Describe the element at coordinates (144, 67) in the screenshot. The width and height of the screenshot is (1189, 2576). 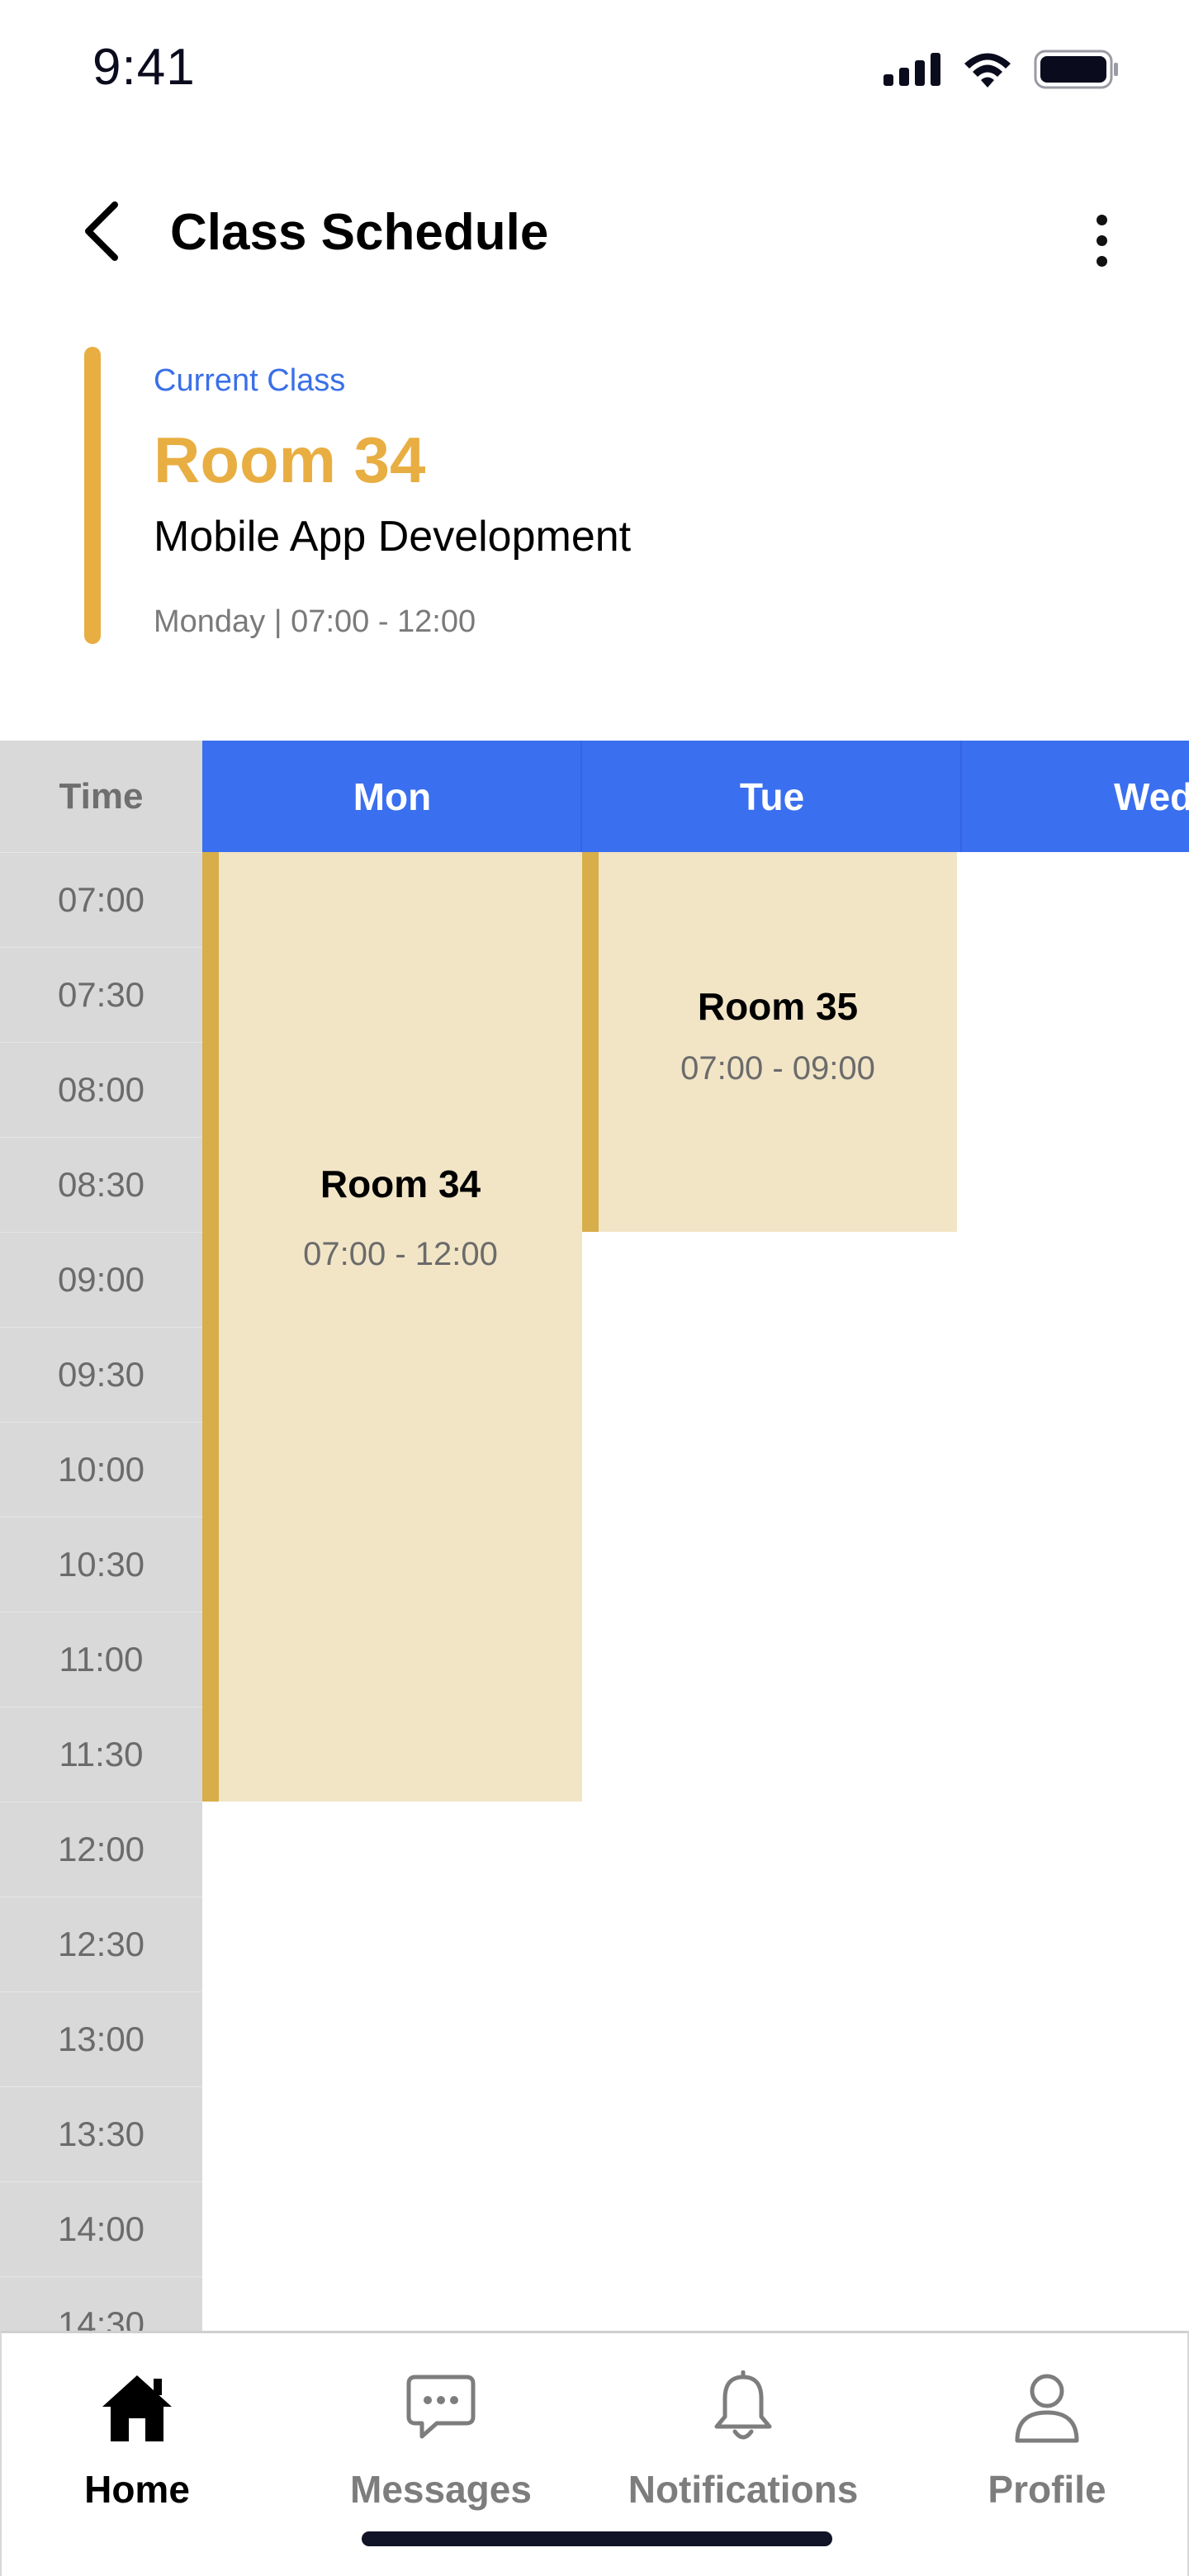
I see `status-time: 9:41` at that location.